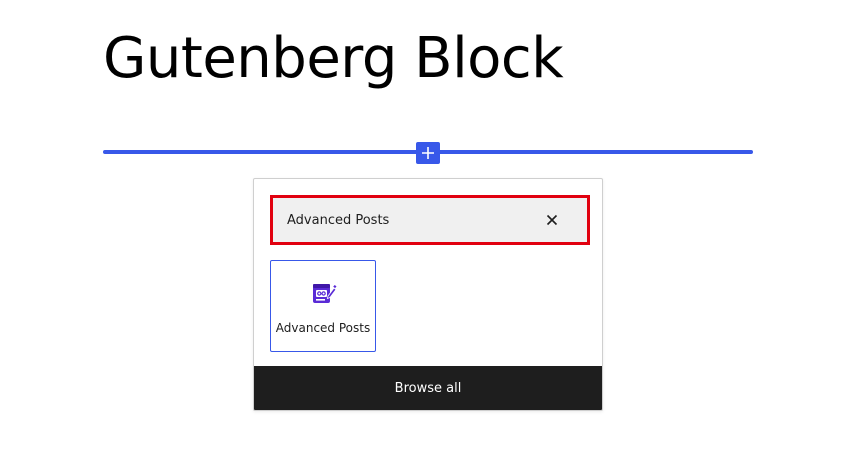  I want to click on block-inserter-button, so click(428, 153).